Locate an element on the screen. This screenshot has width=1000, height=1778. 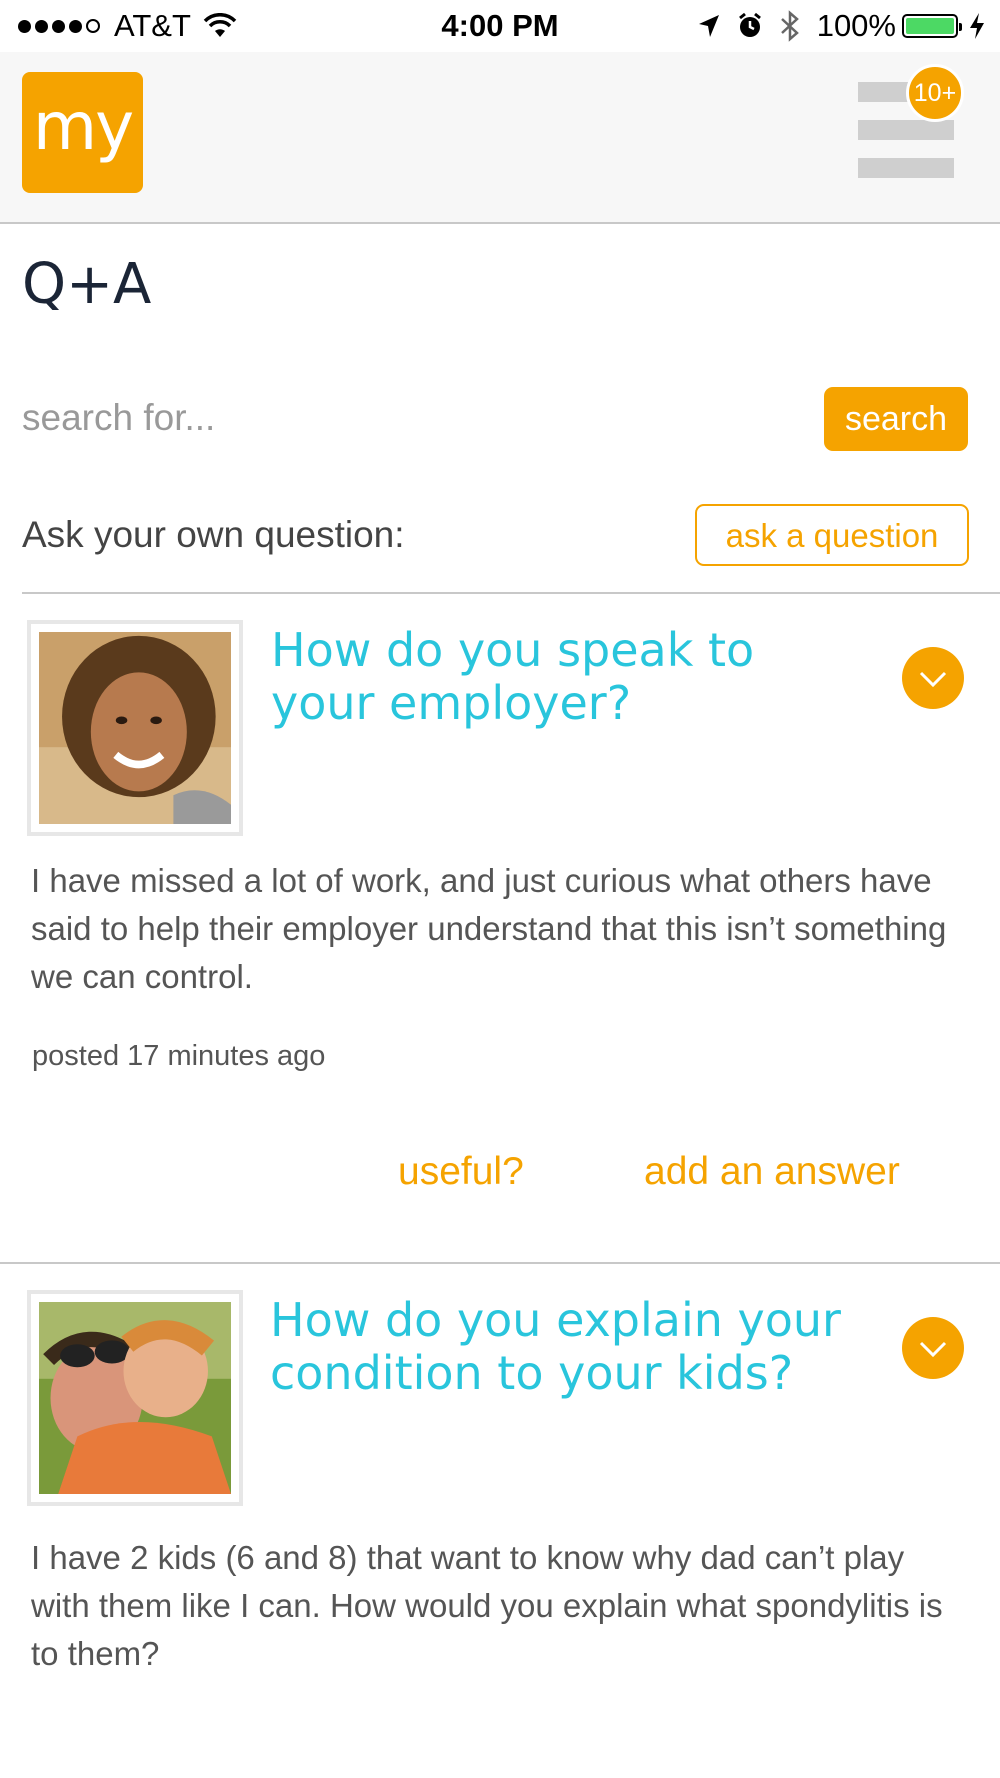
ask-question-label: Ask your own question: is located at coordinates (213, 534).